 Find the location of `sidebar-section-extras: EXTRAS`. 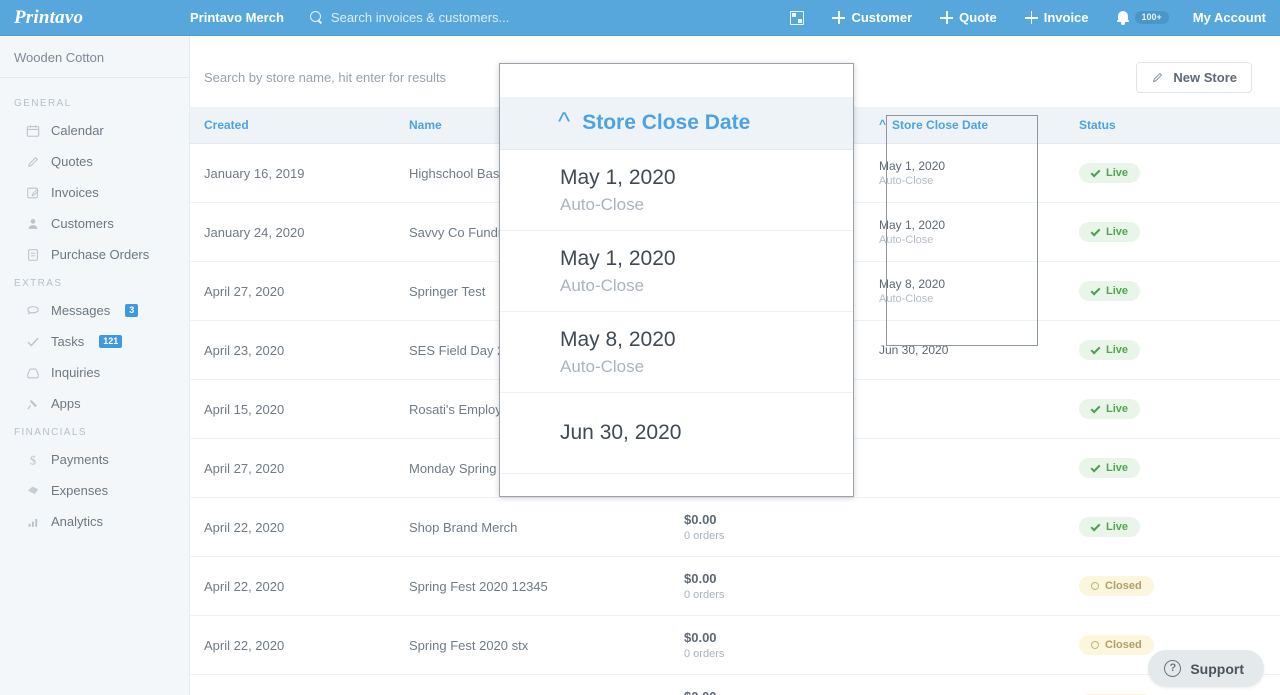

sidebar-section-extras: EXTRAS is located at coordinates (38, 283).